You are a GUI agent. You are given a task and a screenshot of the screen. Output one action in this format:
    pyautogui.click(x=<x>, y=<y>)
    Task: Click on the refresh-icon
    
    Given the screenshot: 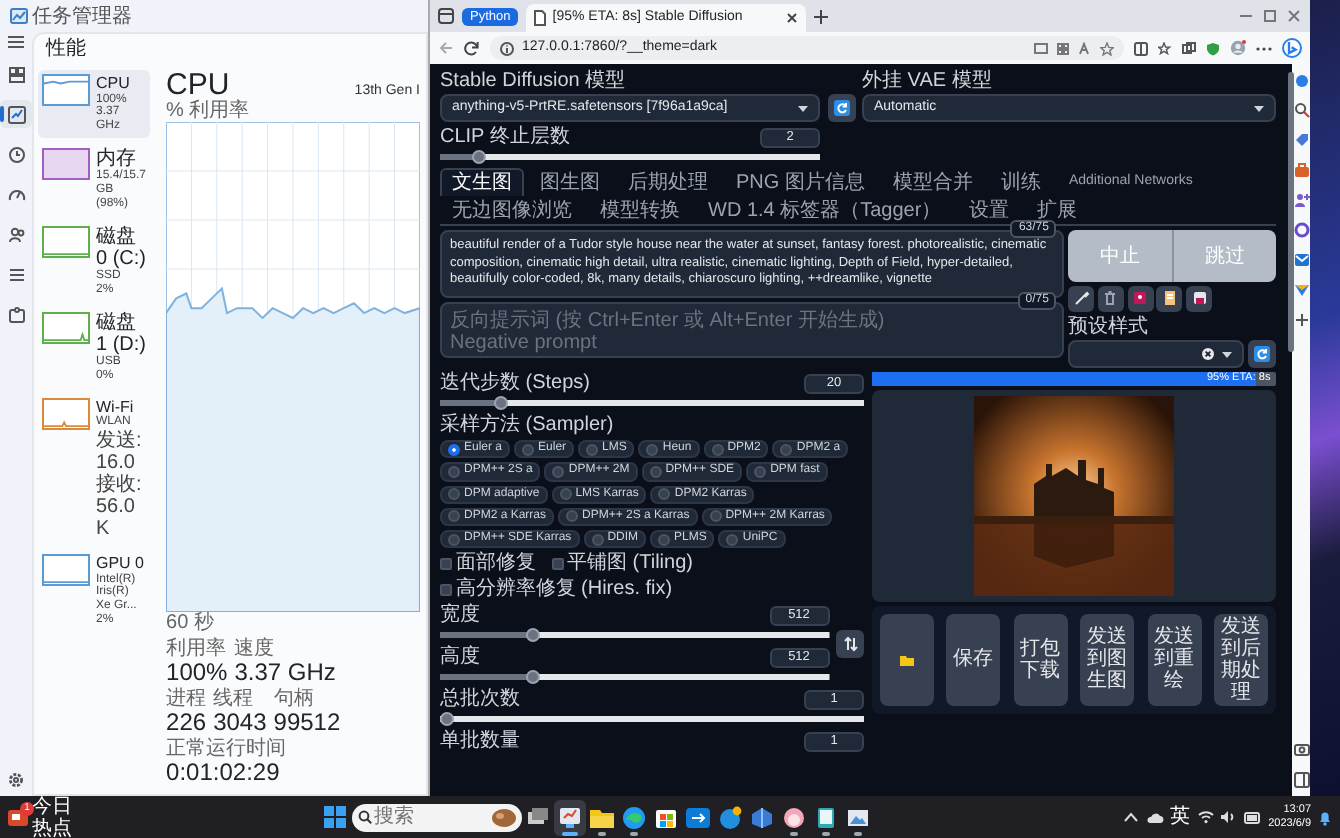 What is the action you would take?
    pyautogui.click(x=472, y=48)
    